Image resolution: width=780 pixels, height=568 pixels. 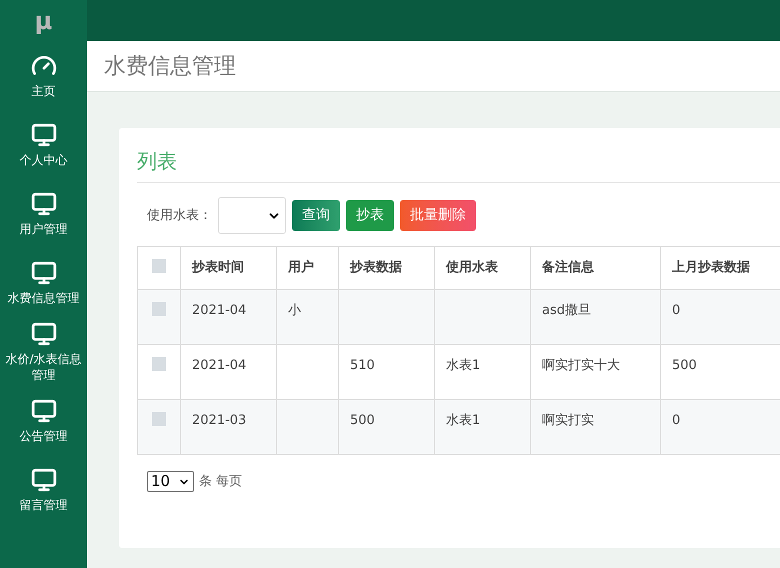 I want to click on meter-select, so click(x=252, y=215).